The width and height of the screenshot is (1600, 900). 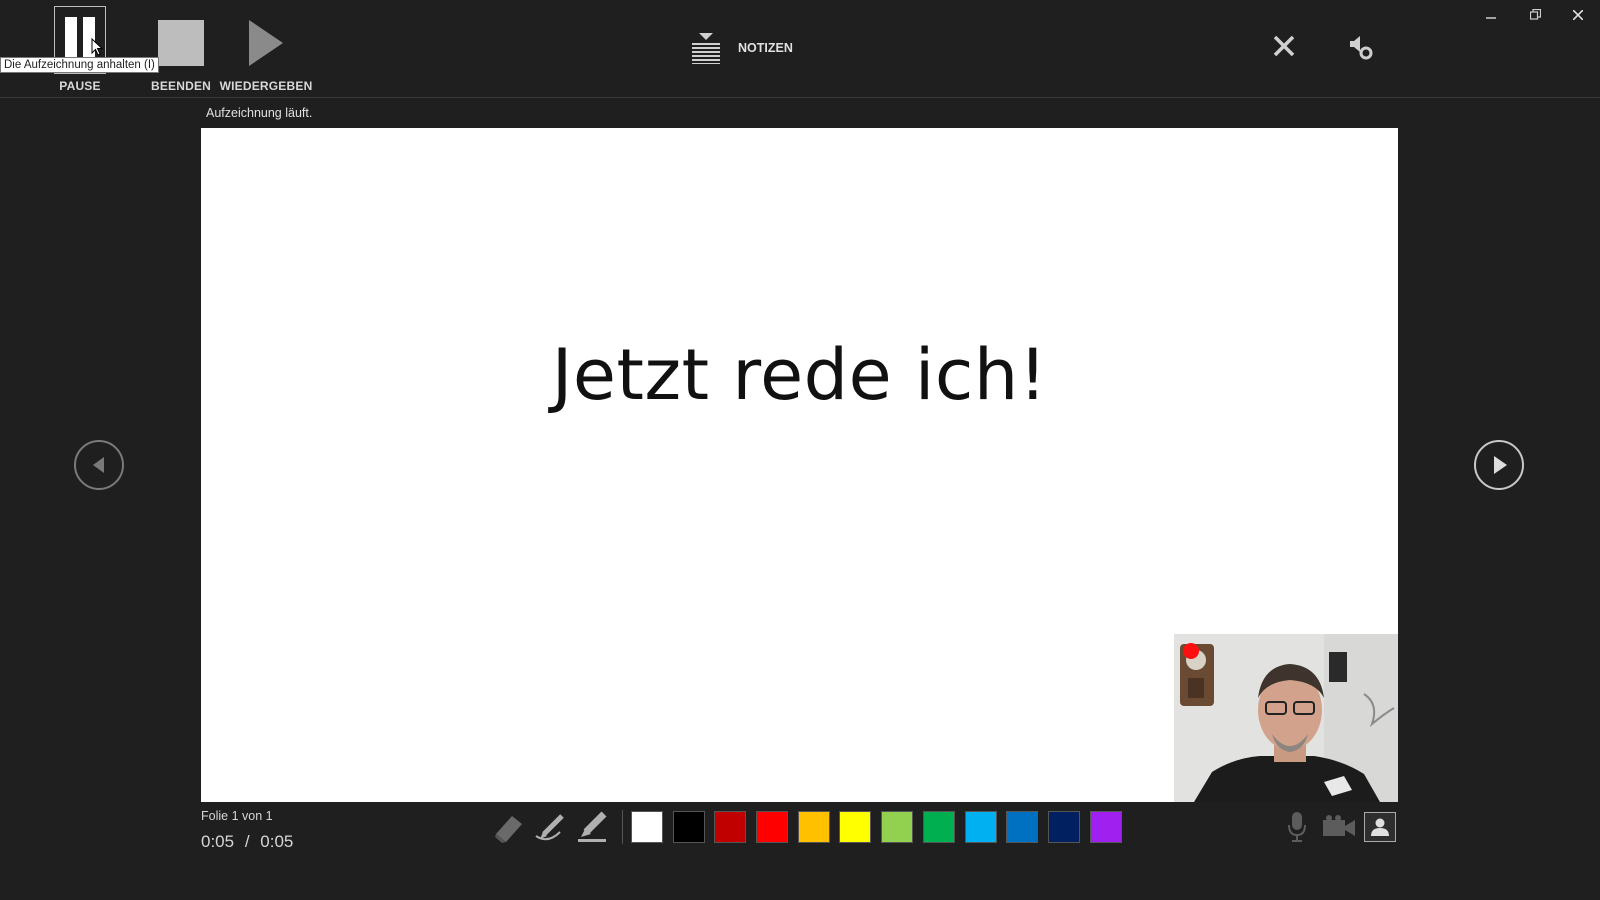 I want to click on pause-tooltip: Die Aufzeichnung anhalten (I), so click(x=79, y=65).